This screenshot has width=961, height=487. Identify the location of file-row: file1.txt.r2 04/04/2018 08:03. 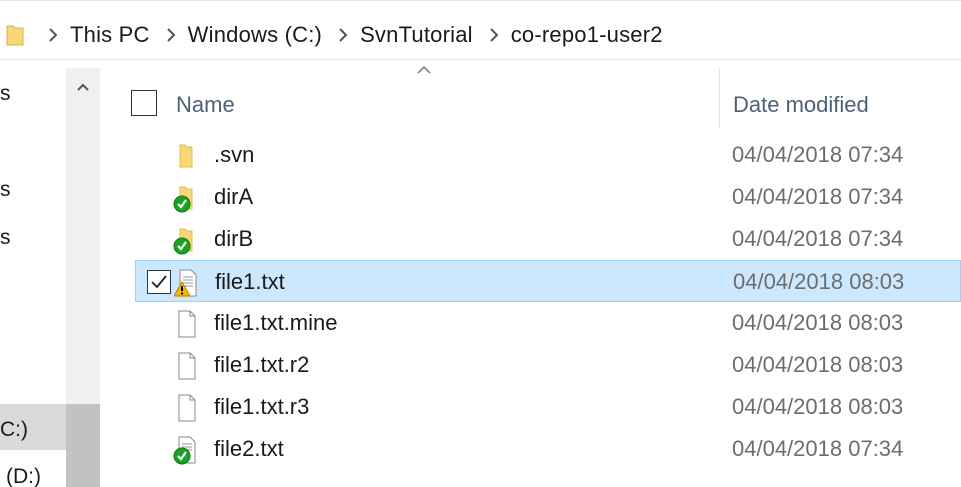
(548, 365).